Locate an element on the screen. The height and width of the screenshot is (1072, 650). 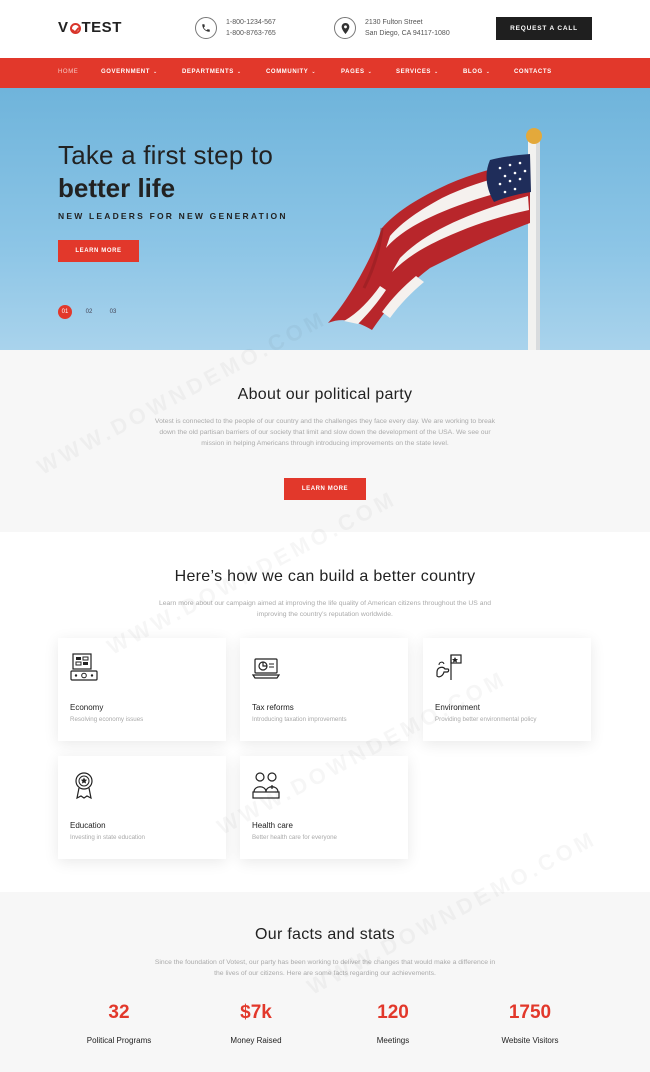
card-description: Investing in state education is located at coordinates (107, 837).